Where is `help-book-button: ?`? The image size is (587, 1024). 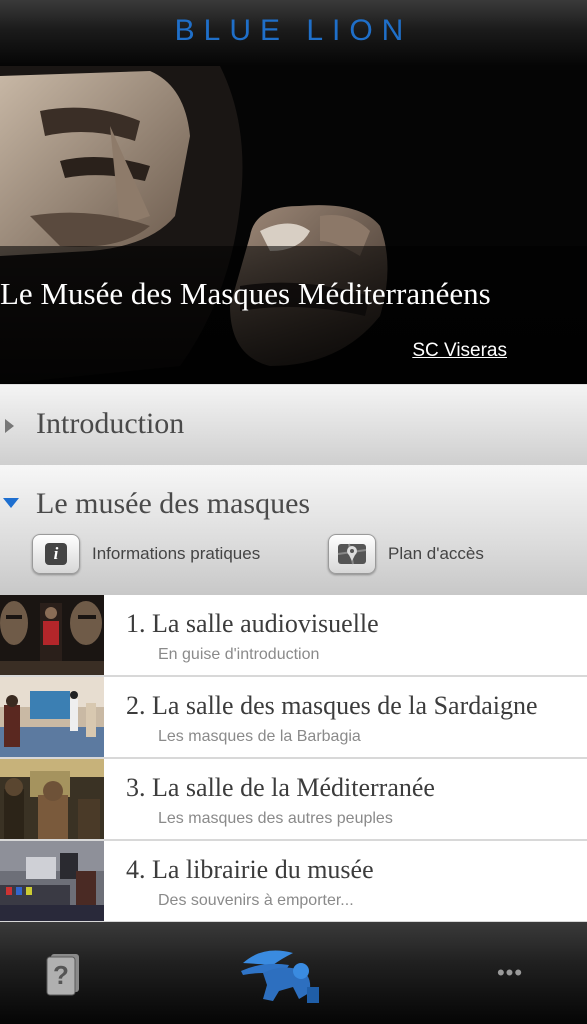 help-book-button: ? is located at coordinates (65, 973).